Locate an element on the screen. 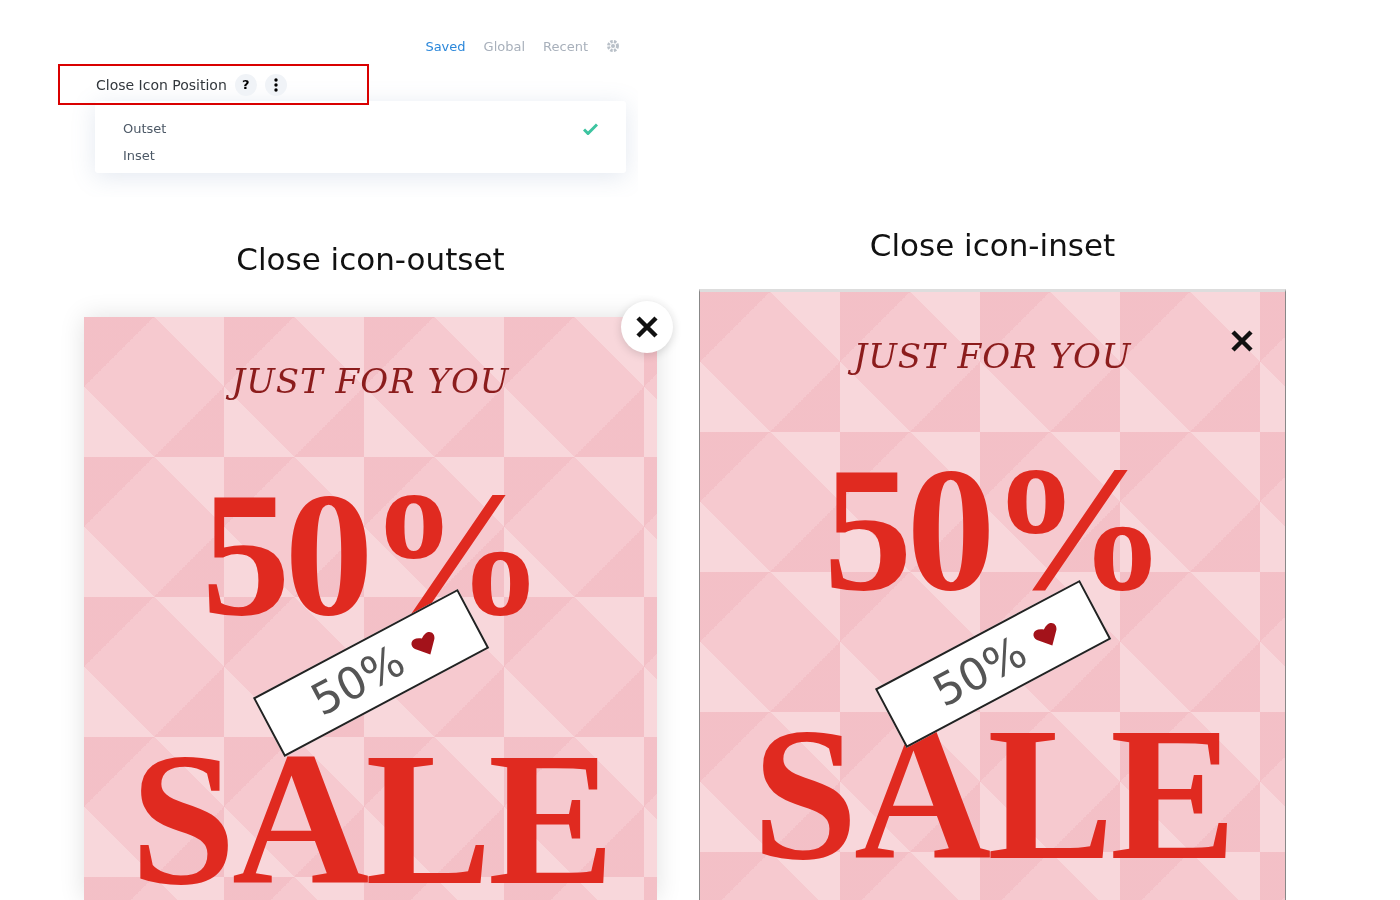  preview-caption: Close icon-inset is located at coordinates (992, 245).